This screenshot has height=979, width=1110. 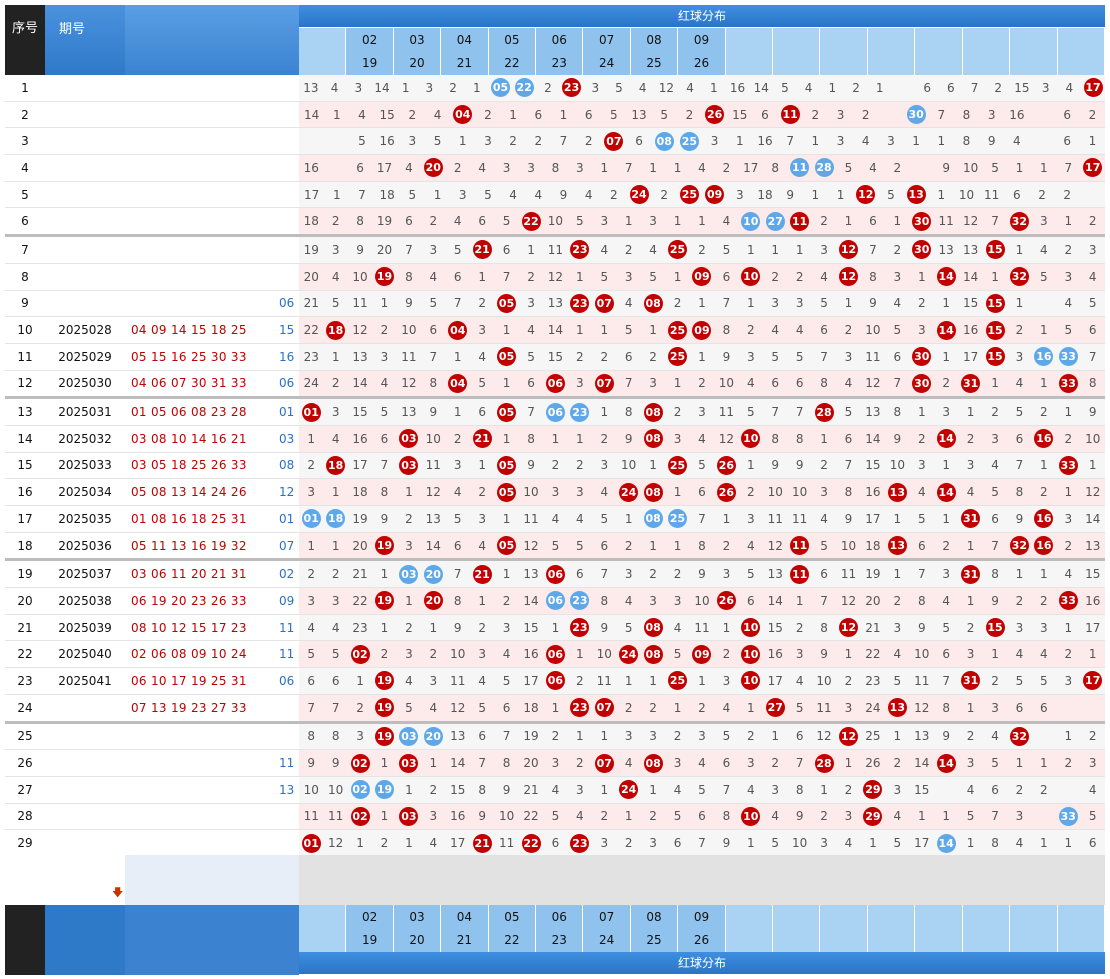 I want to click on column-label: 20, so click(x=417, y=63).